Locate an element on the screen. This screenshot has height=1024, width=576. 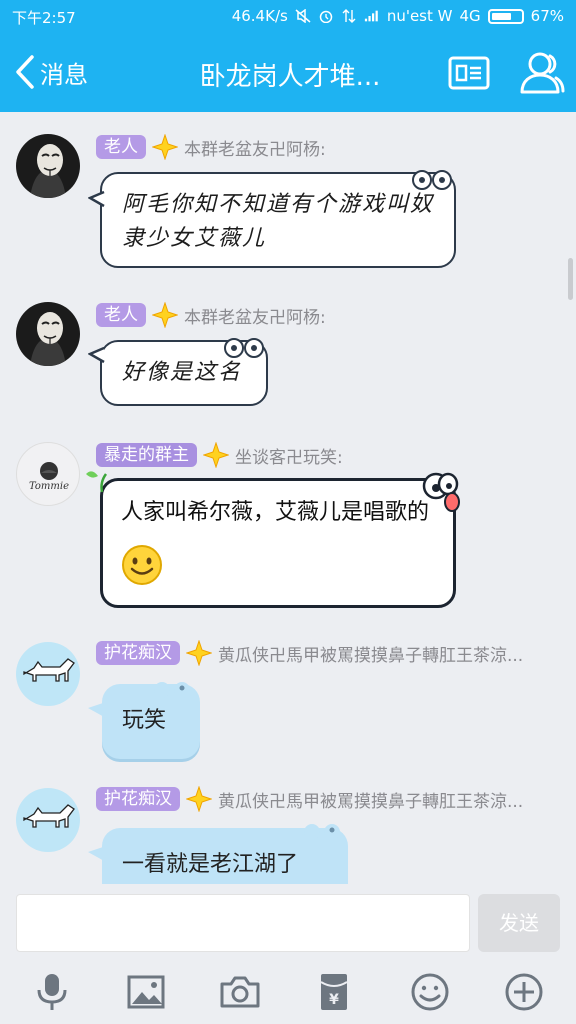
alarm-icon is located at coordinates (326, 16).